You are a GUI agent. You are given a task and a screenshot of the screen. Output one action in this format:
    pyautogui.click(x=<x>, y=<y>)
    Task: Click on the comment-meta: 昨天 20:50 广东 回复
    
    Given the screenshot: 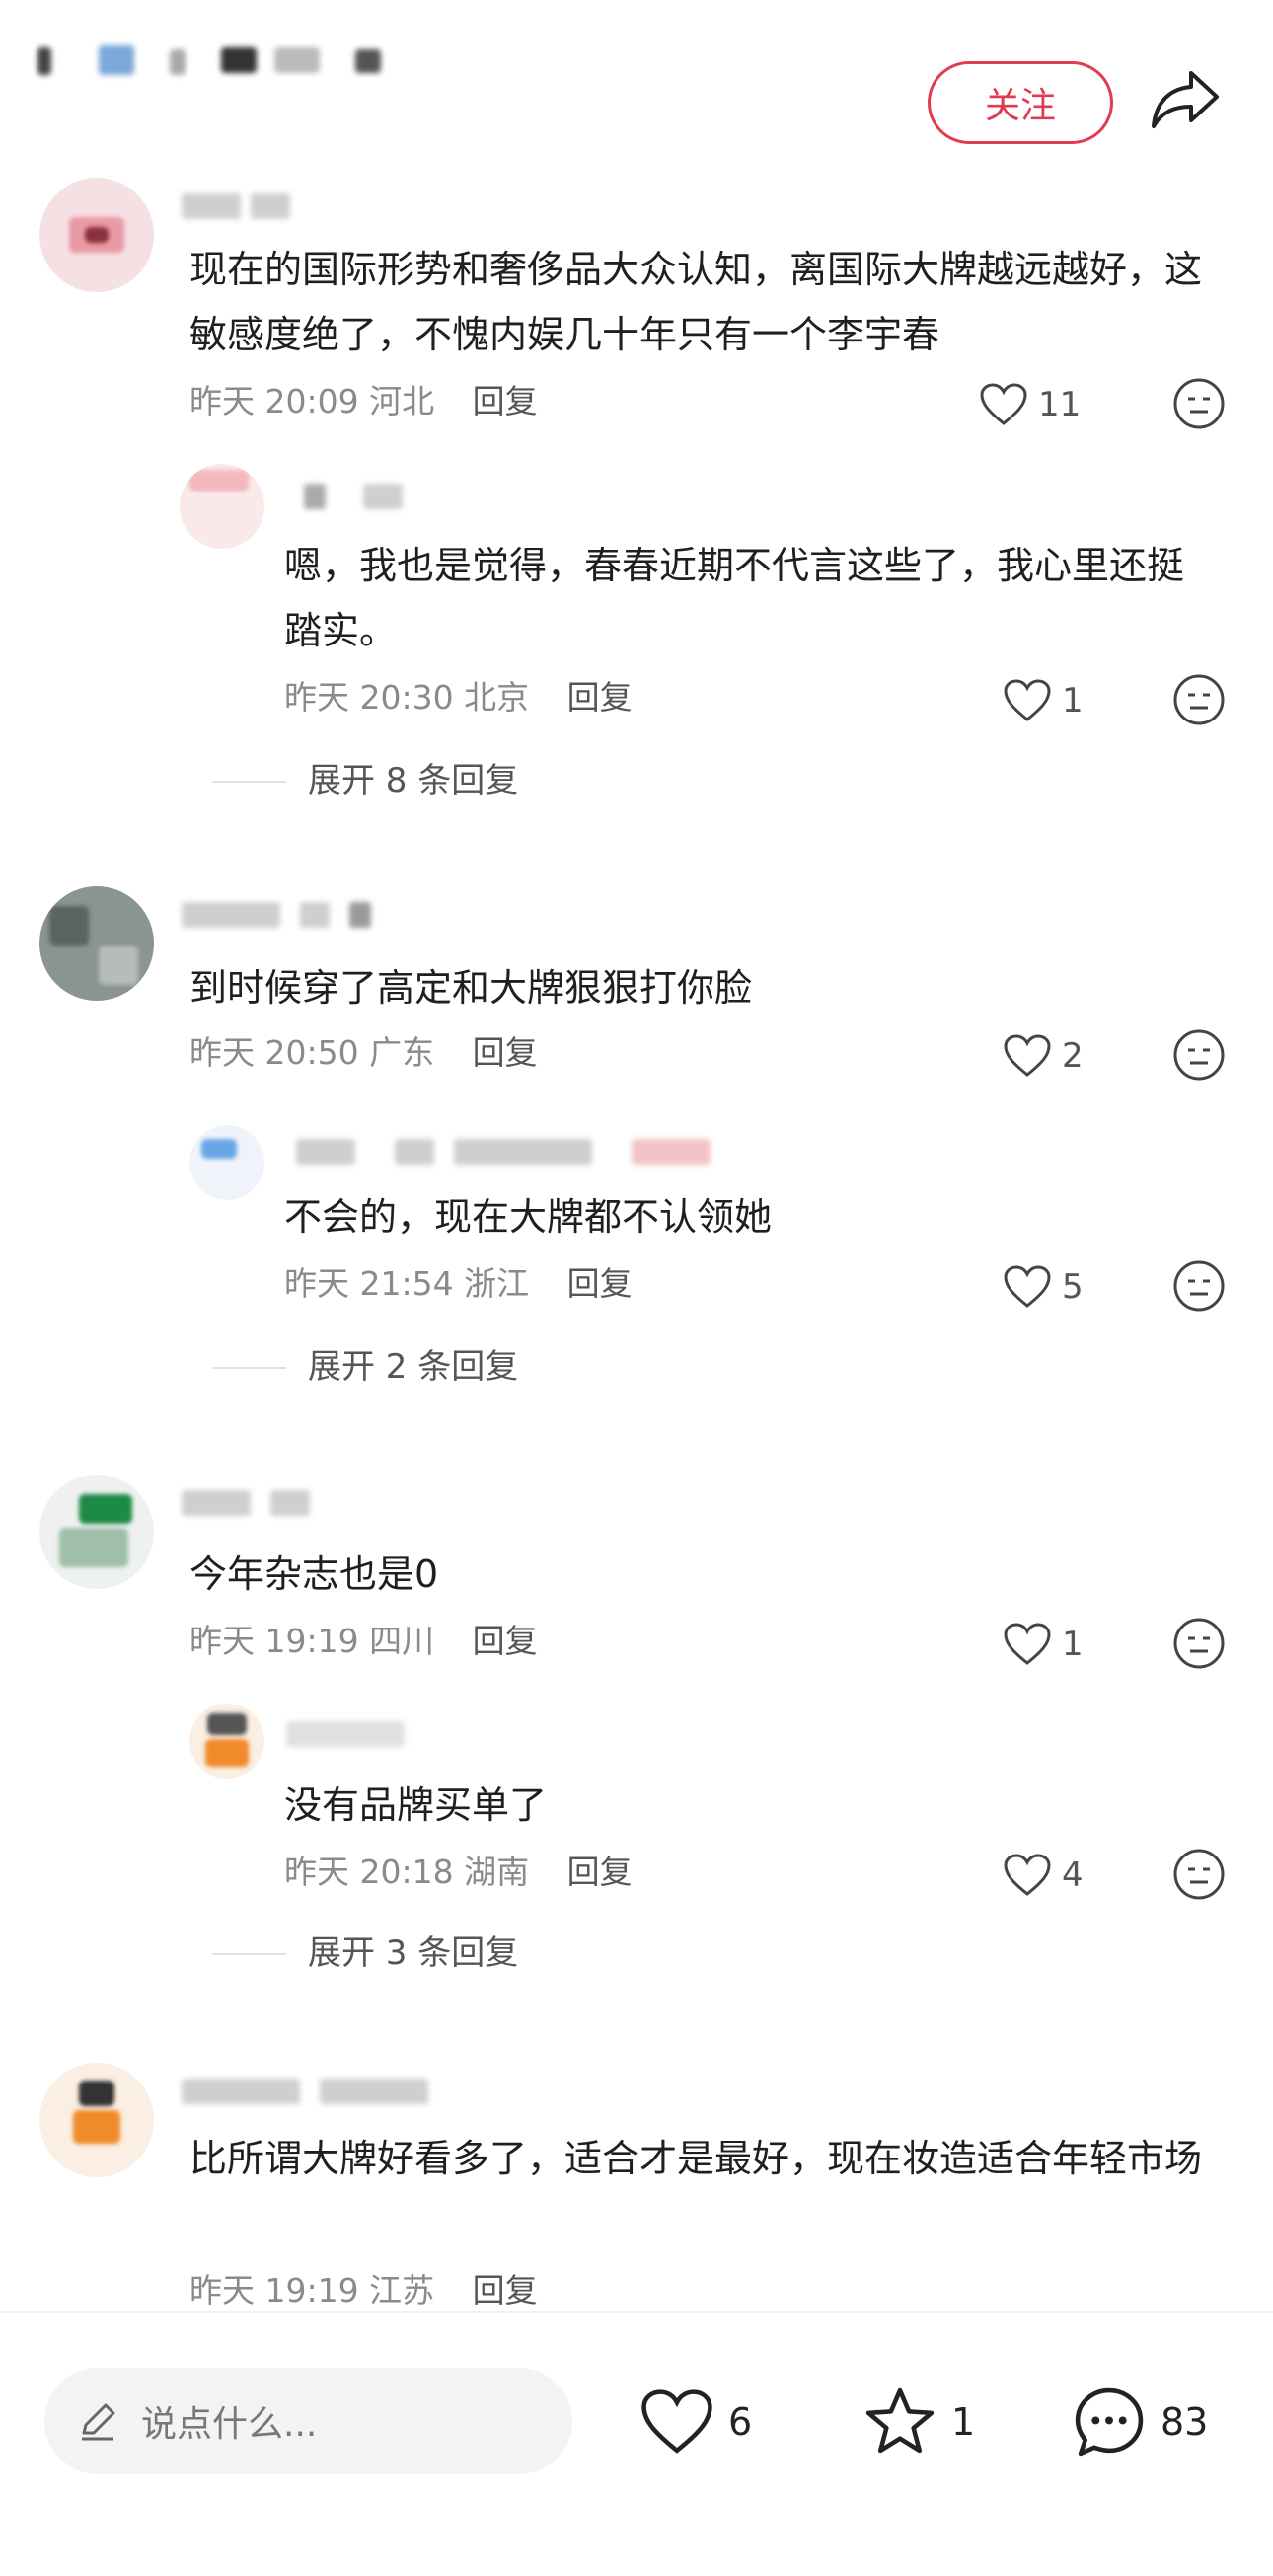 What is the action you would take?
    pyautogui.click(x=363, y=1053)
    